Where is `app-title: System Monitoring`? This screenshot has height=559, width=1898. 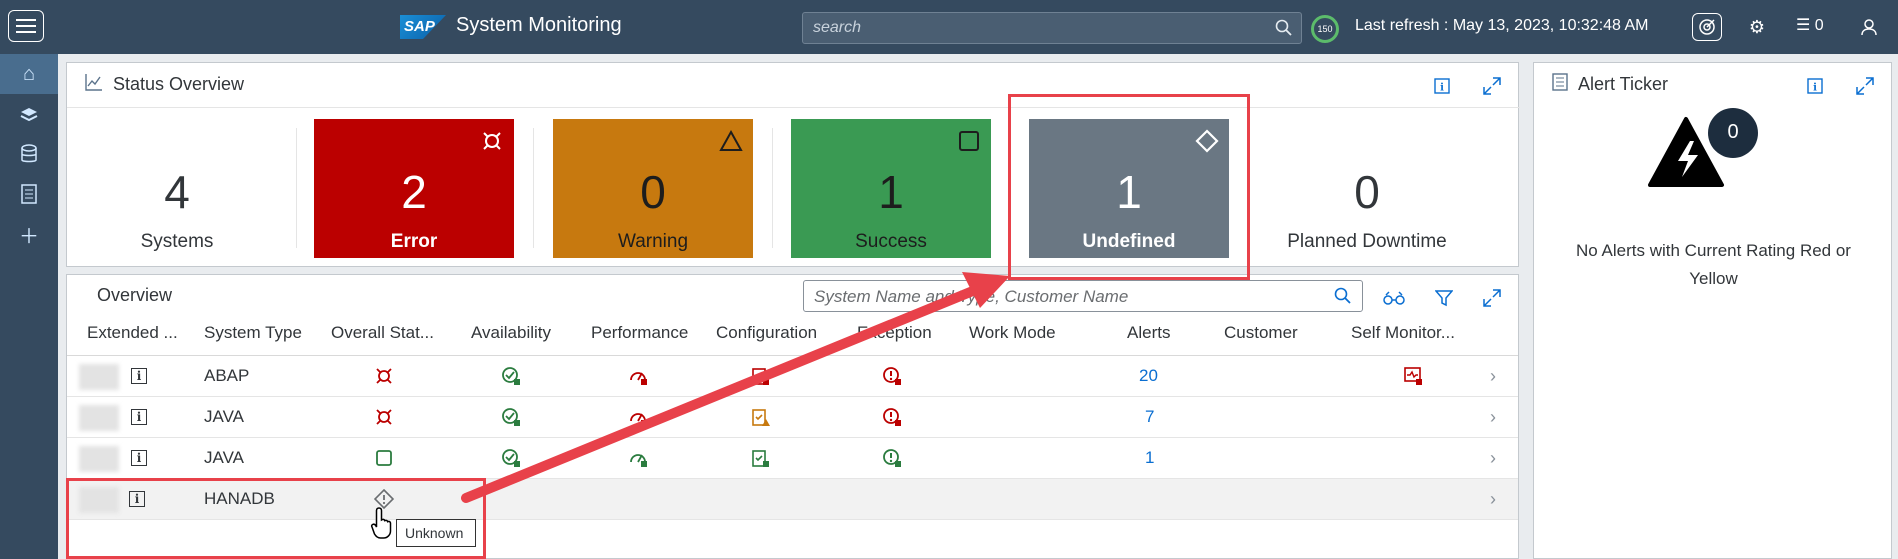
app-title: System Monitoring is located at coordinates (539, 25).